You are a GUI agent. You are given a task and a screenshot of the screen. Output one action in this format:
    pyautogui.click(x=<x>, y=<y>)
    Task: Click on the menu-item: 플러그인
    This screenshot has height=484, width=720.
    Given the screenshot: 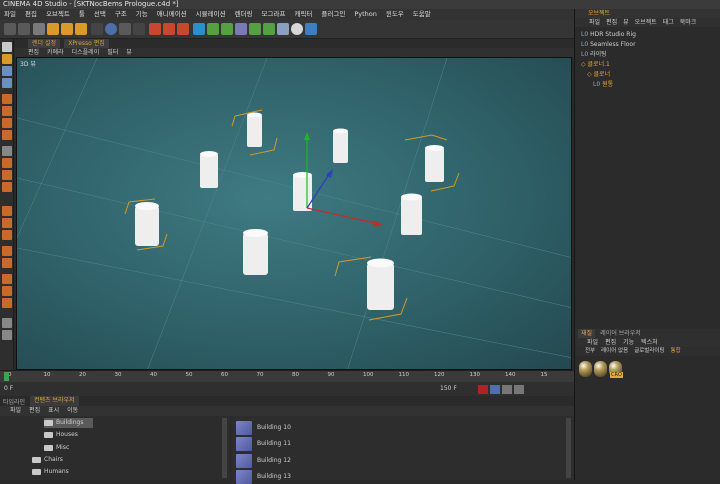 What is the action you would take?
    pyautogui.click(x=333, y=14)
    